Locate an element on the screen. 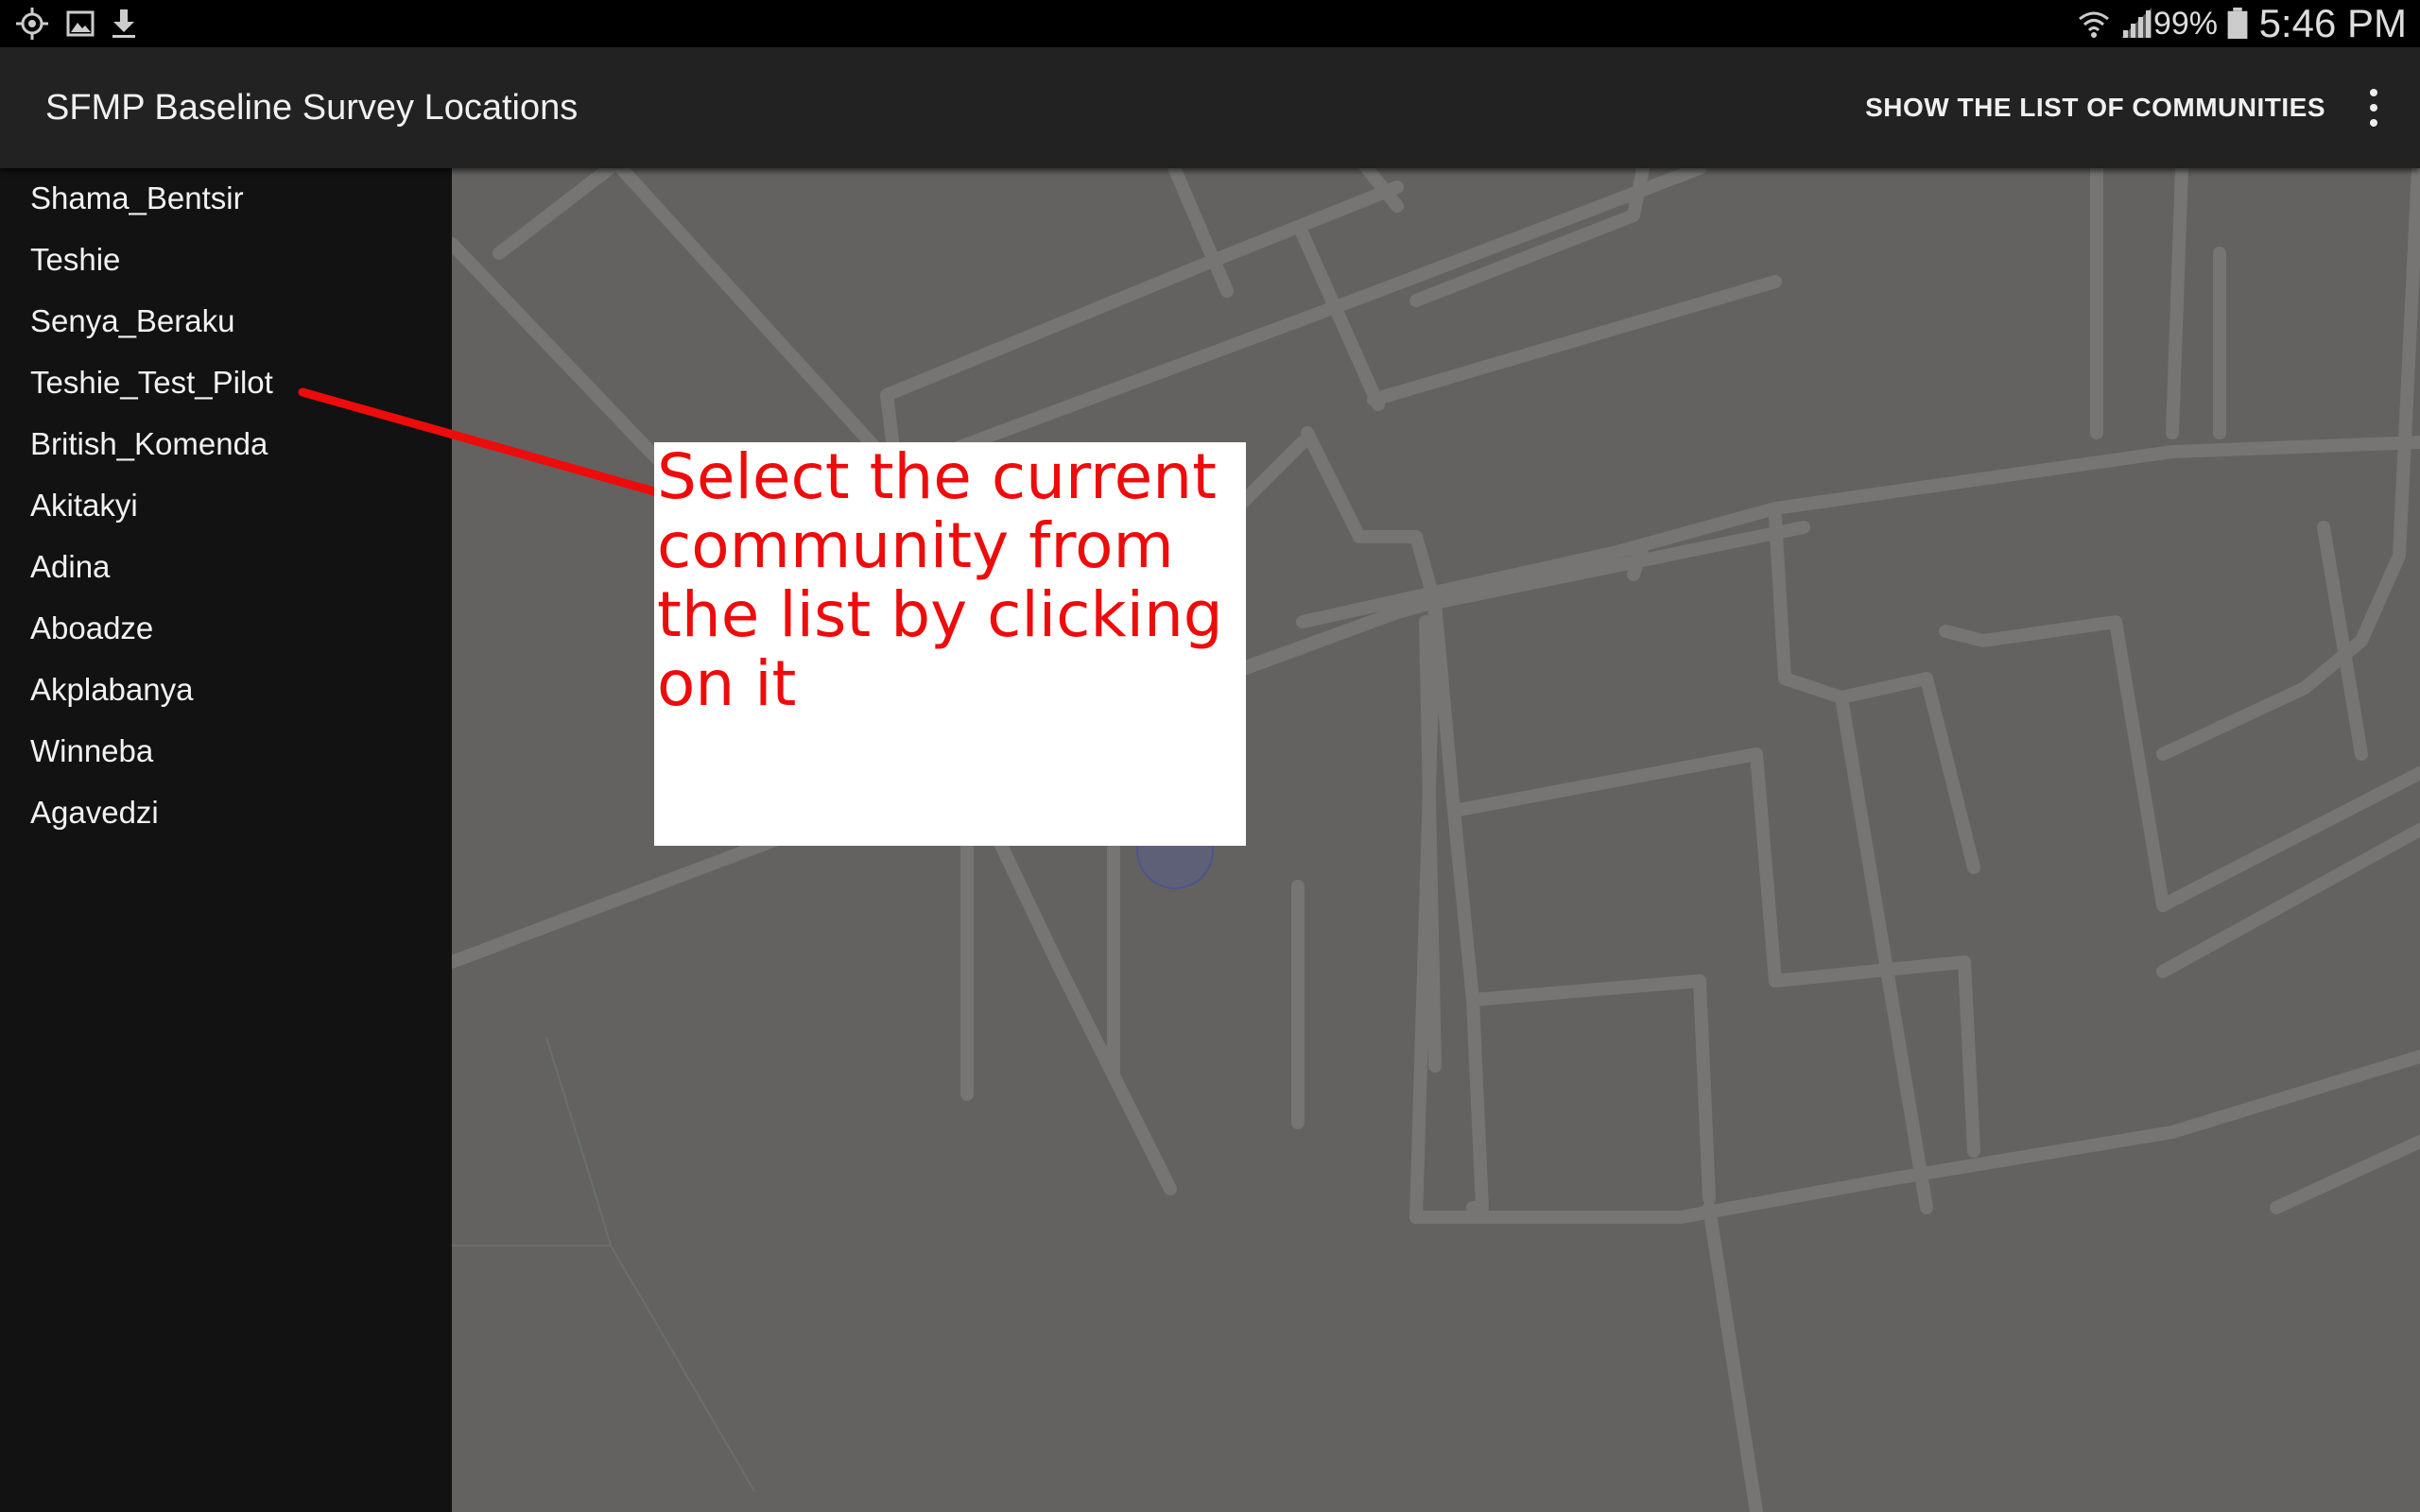 The height and width of the screenshot is (1512, 2420). clock: 5:46 PM is located at coordinates (2332, 23).